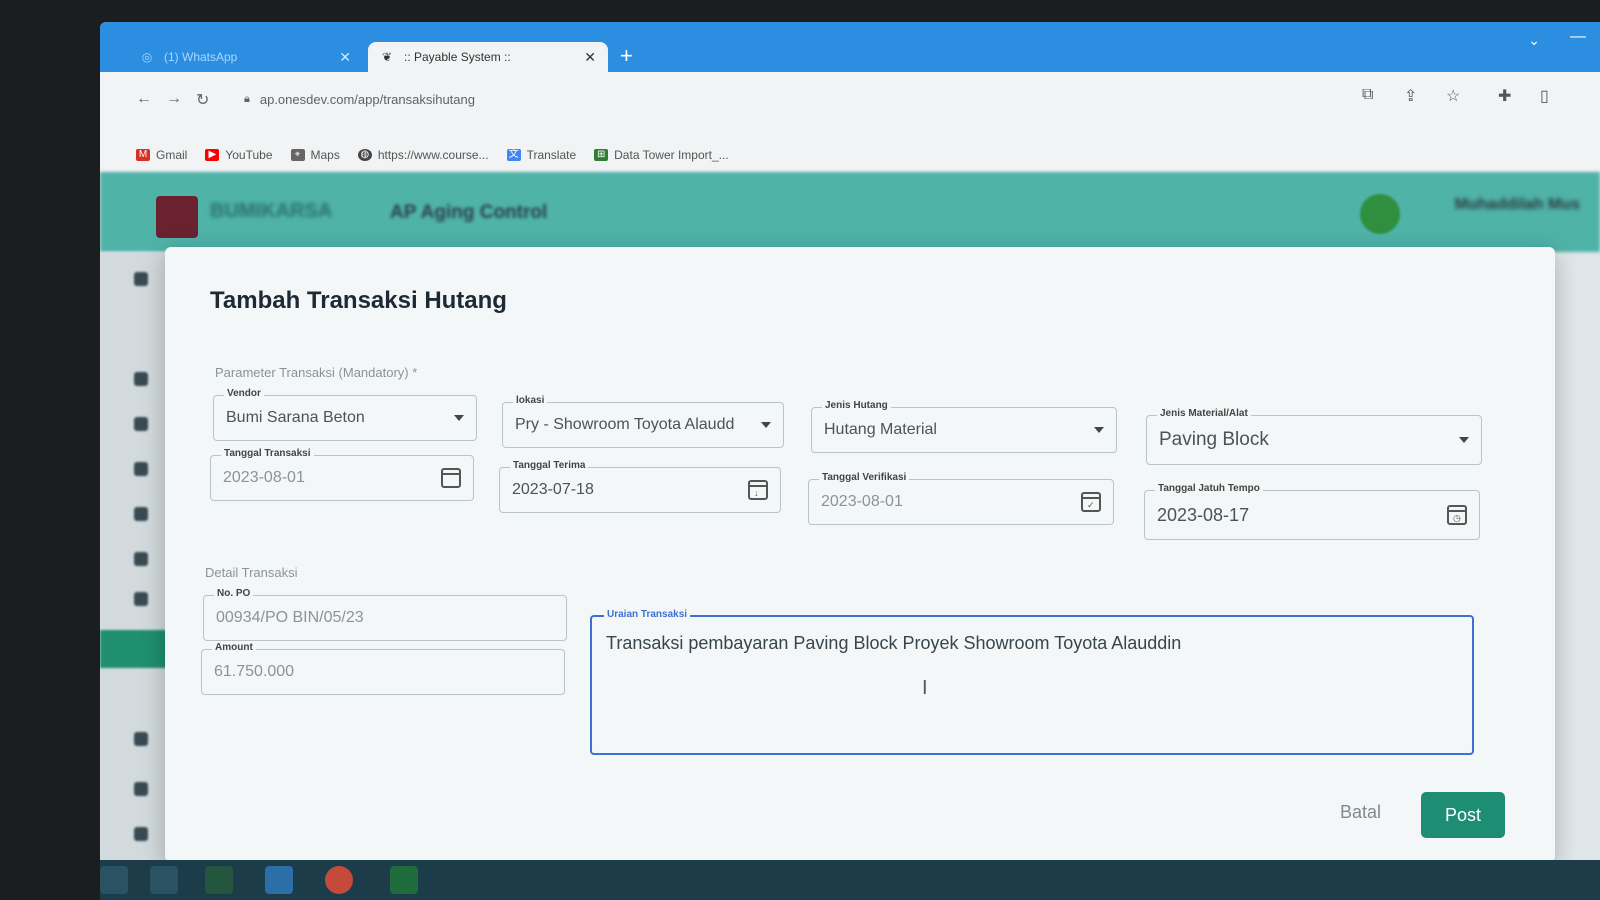  I want to click on lokasi-value: Pry - Showroom Toyota Alaudd, so click(625, 424).